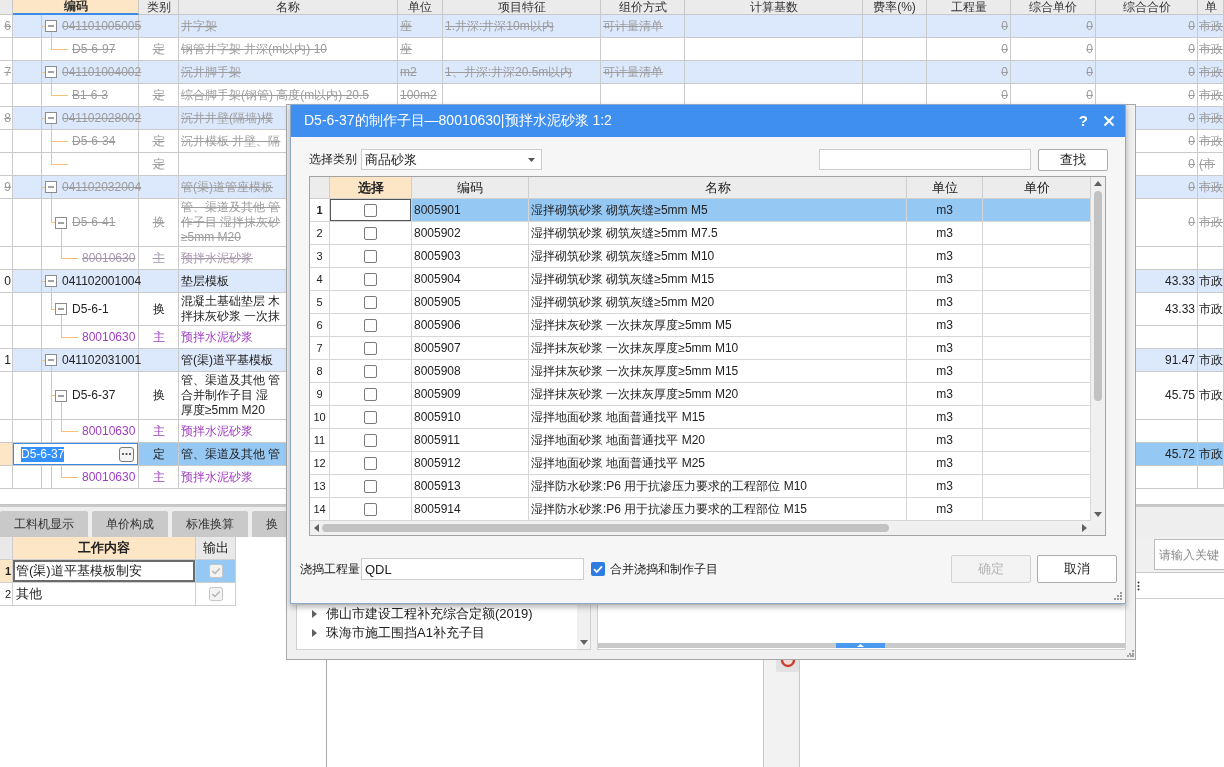 The width and height of the screenshot is (1224, 767). I want to click on tab: 标准换算, so click(210, 524).